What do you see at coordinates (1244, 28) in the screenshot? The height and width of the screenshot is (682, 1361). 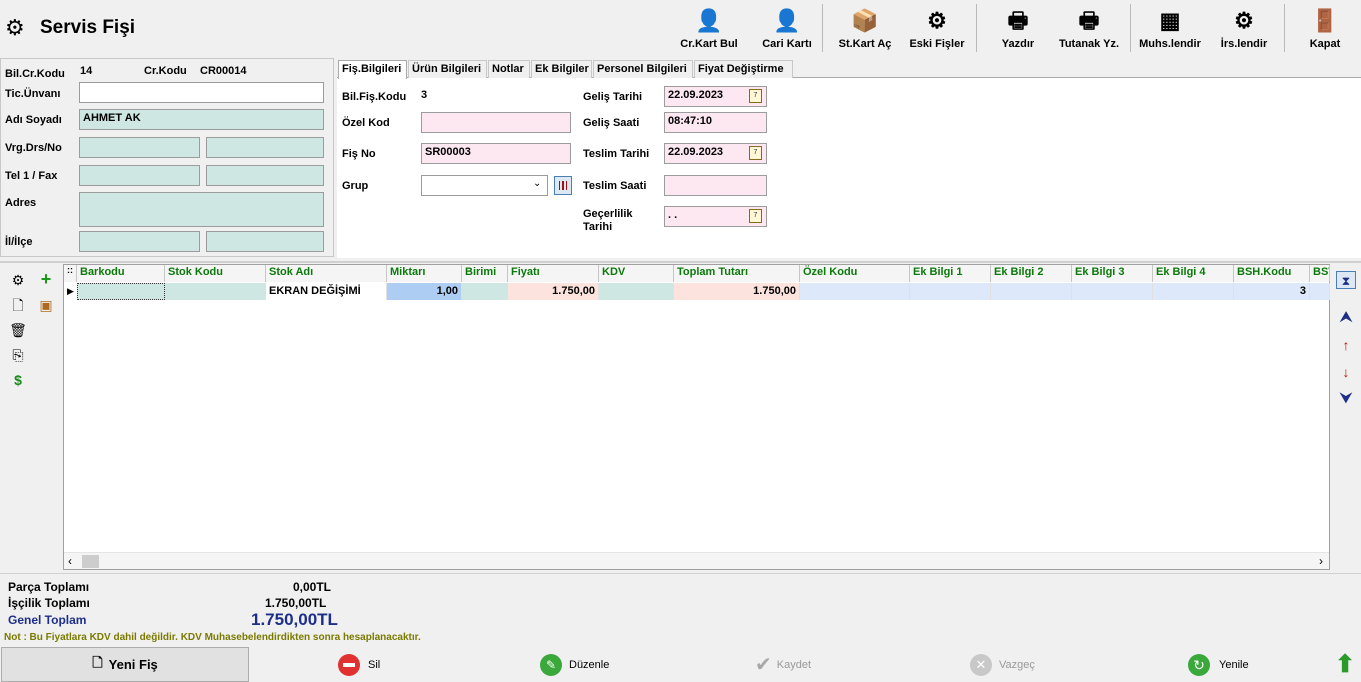 I see `toolbar-button-7: ⚙ İrs.lendir` at bounding box center [1244, 28].